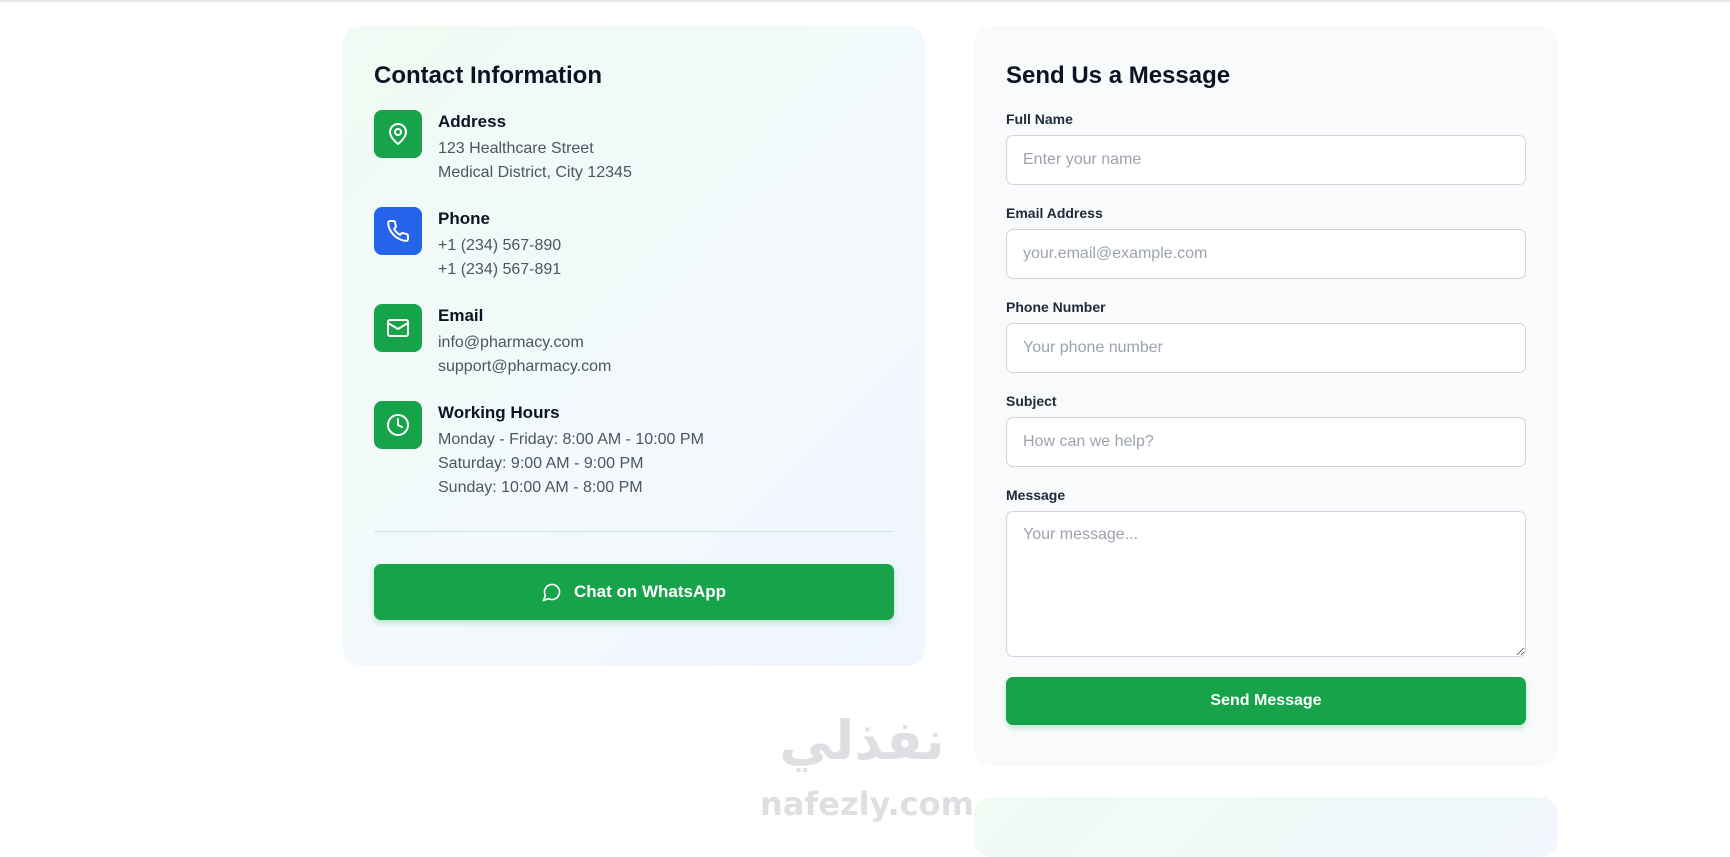 The width and height of the screenshot is (1730, 857). Describe the element at coordinates (488, 75) in the screenshot. I see `contact-title: Contact Information` at that location.